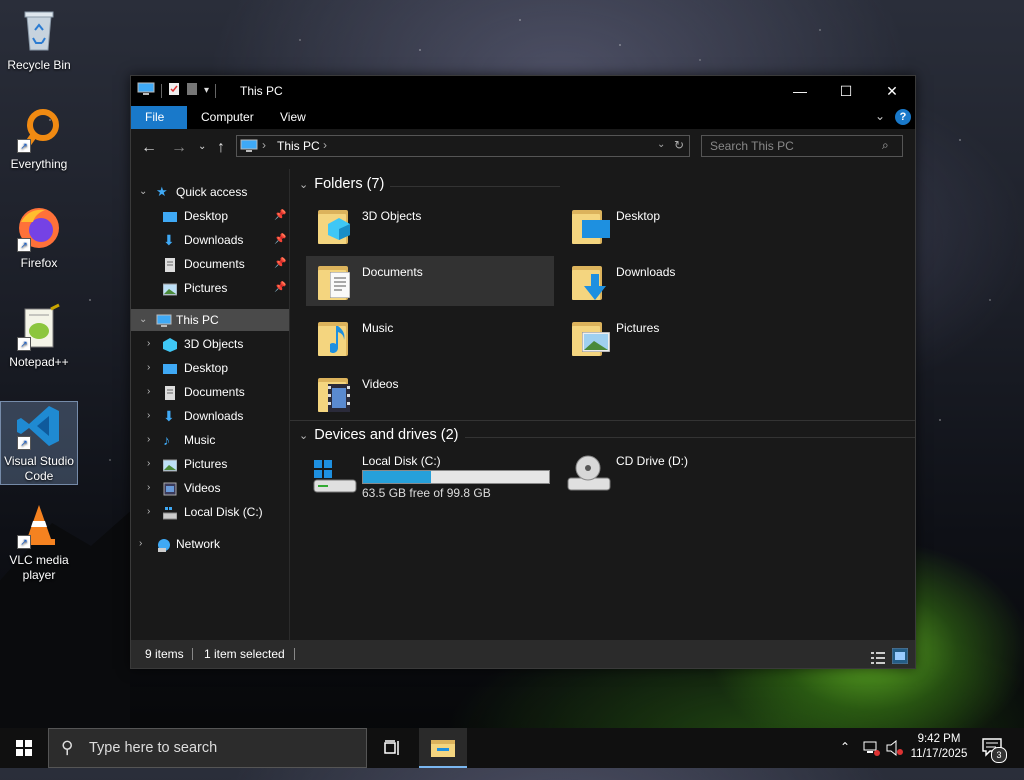 The height and width of the screenshot is (780, 1024). I want to click on desktop-icon-notepadpp: ↗ Notepad++, so click(39, 336).